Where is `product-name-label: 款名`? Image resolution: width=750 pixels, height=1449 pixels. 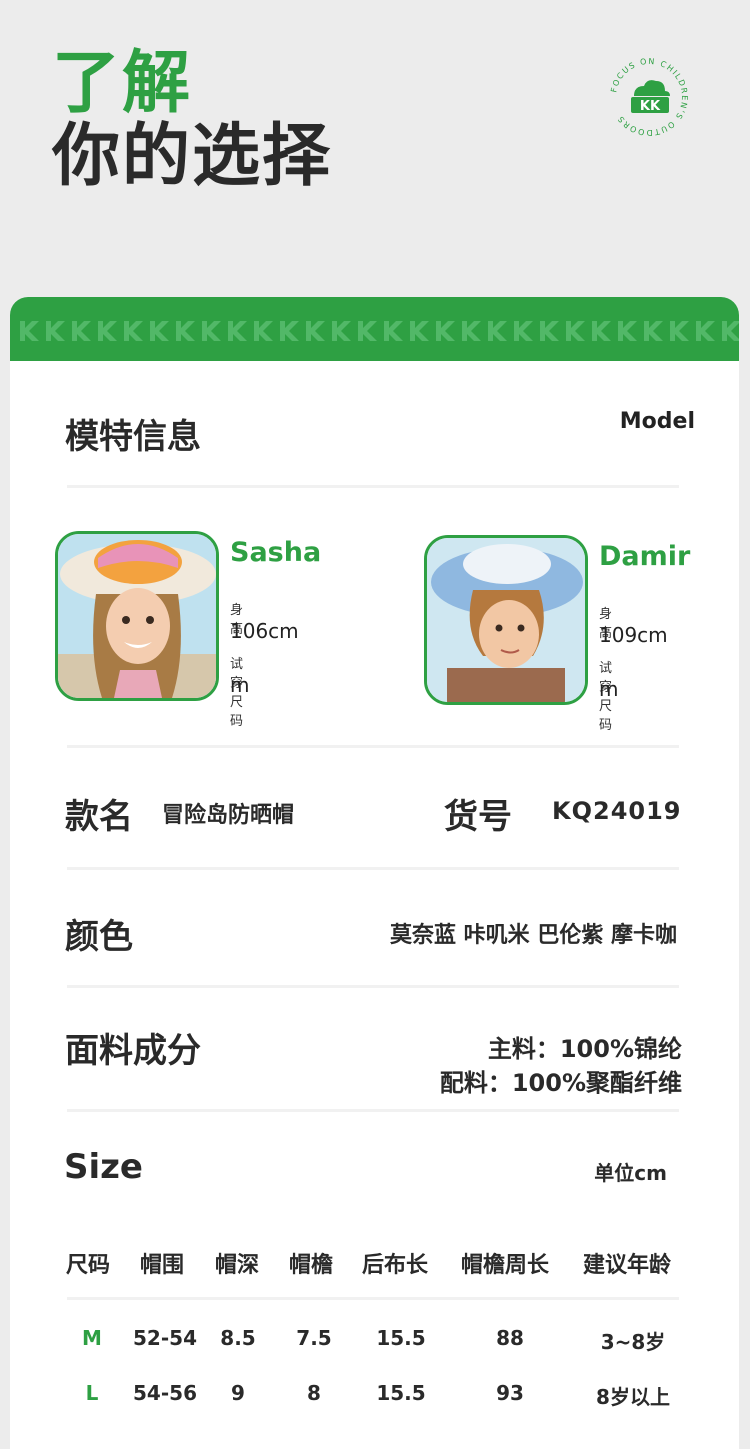
product-name-label: 款名 is located at coordinates (99, 817).